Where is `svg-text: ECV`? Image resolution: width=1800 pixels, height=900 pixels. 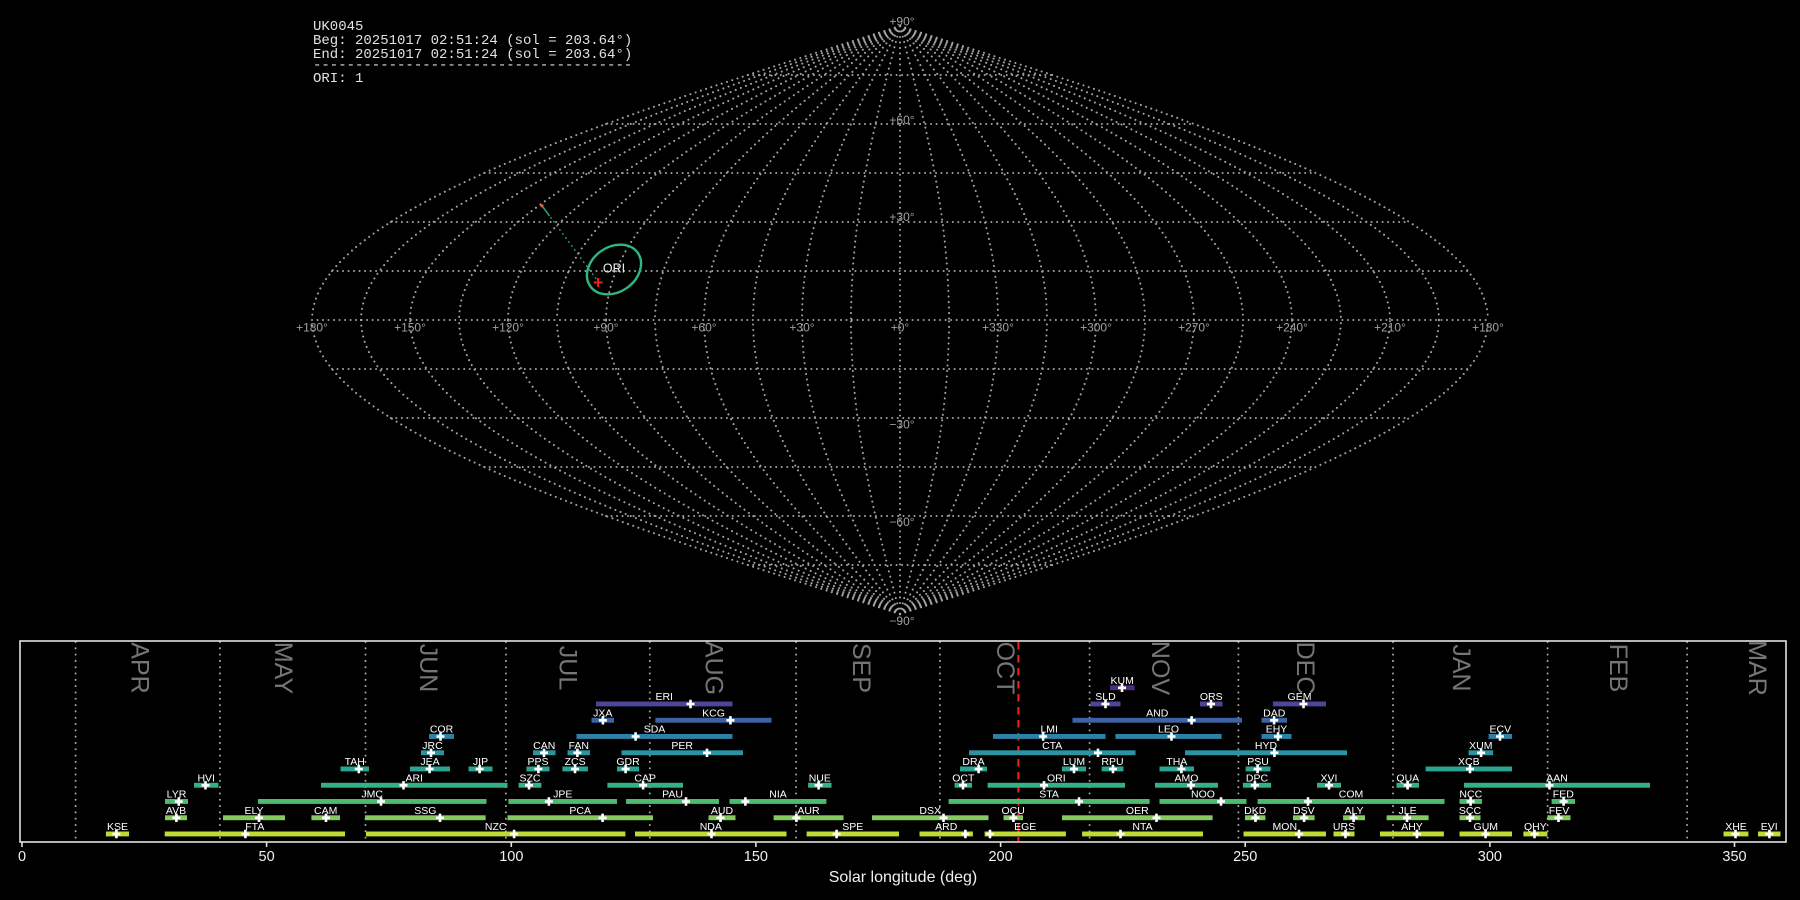 svg-text: ECV is located at coordinates (1501, 730).